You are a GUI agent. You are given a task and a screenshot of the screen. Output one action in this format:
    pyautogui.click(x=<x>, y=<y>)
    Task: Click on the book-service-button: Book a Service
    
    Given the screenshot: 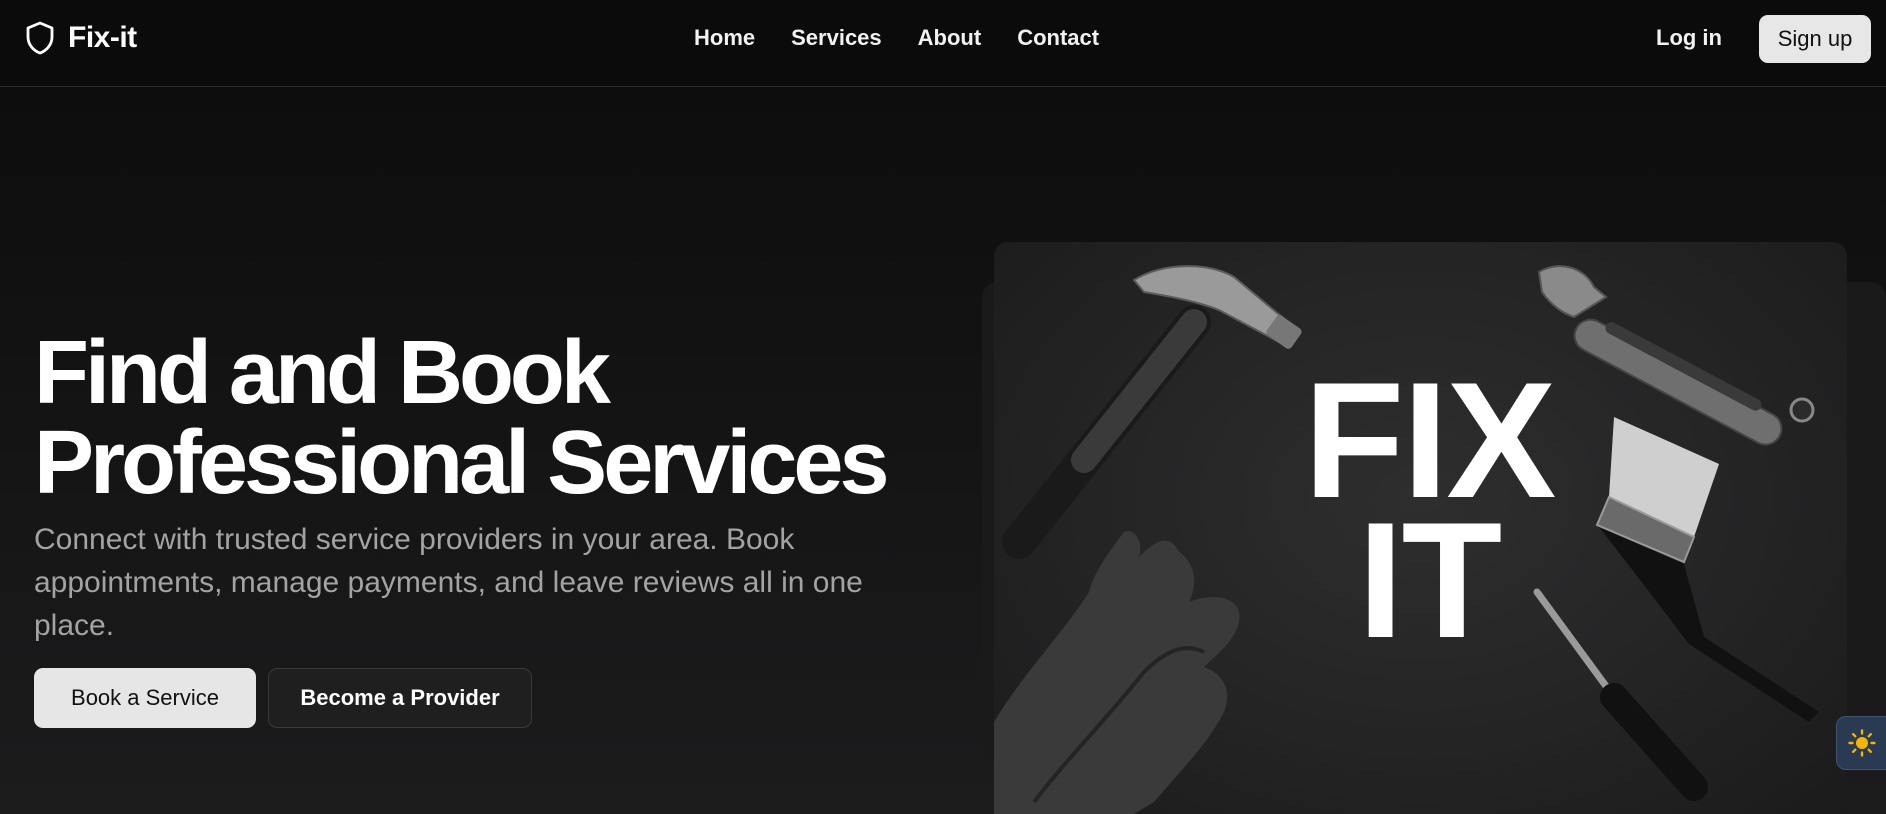 What is the action you would take?
    pyautogui.click(x=145, y=698)
    